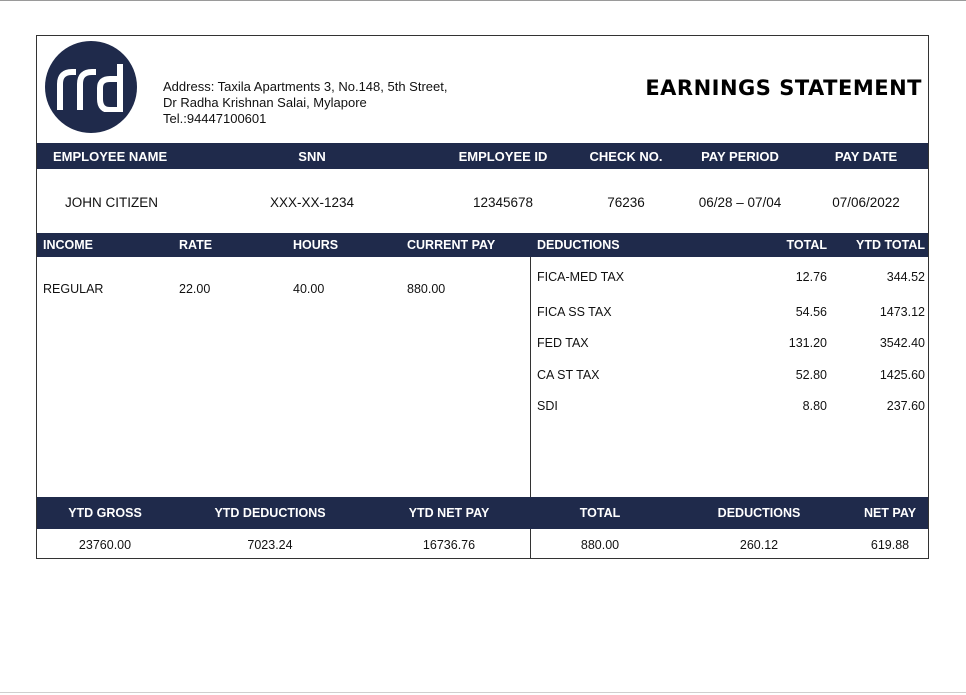 The image size is (966, 695). I want to click on header-deductions: DEDUCTIONS, so click(578, 245).